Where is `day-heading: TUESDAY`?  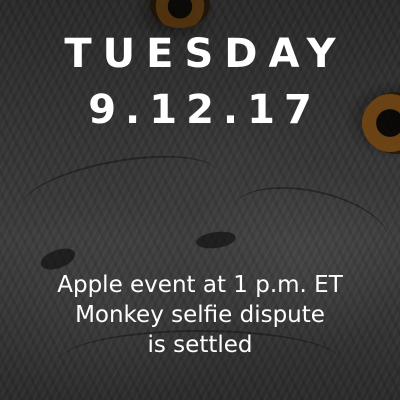
day-heading: TUESDAY is located at coordinates (205, 54).